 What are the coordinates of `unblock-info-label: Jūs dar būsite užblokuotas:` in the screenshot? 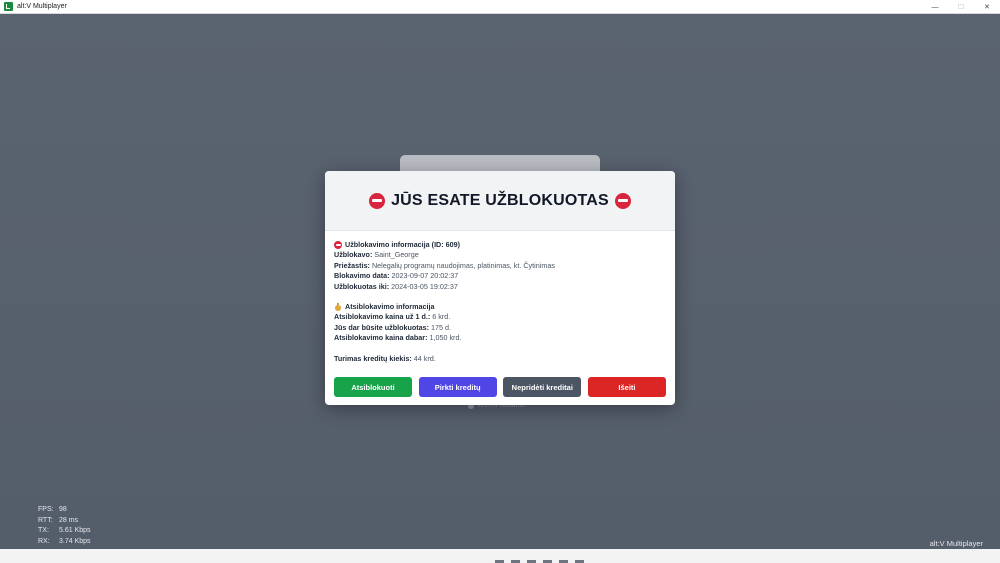 It's located at (383, 327).